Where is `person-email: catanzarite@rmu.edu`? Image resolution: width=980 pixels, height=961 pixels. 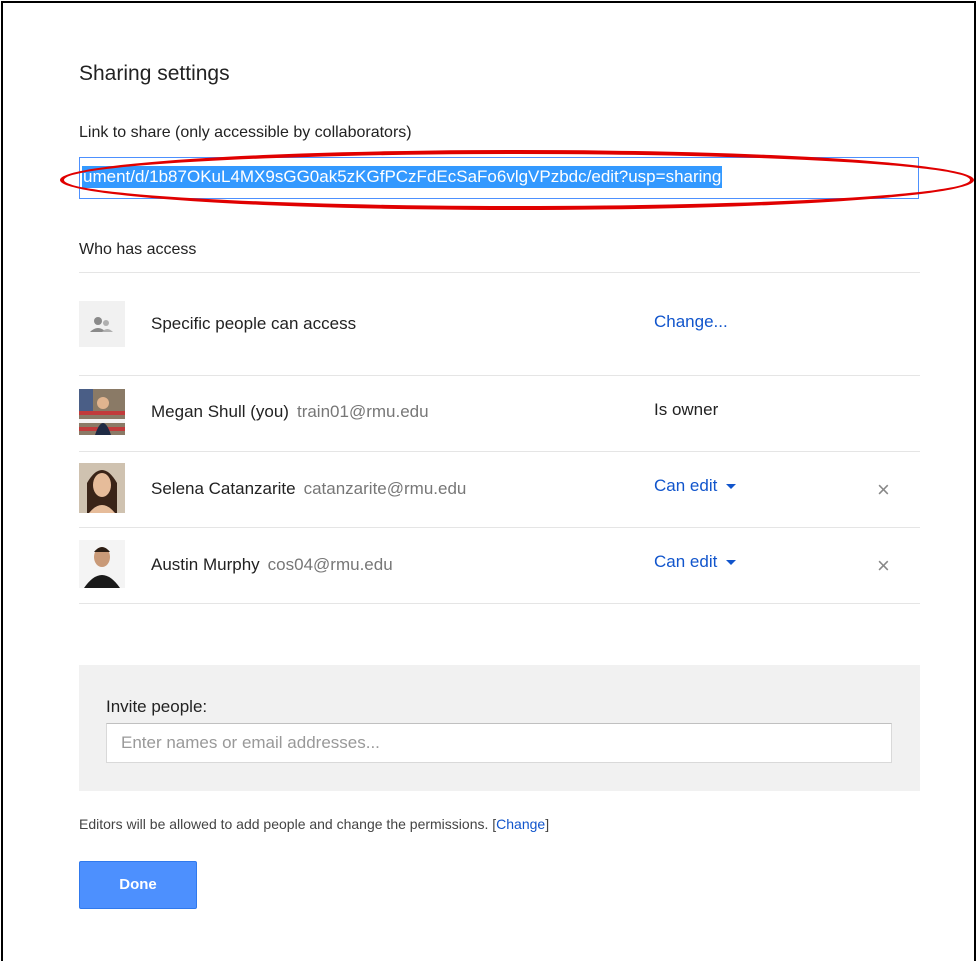
person-email: catanzarite@rmu.edu is located at coordinates (385, 488).